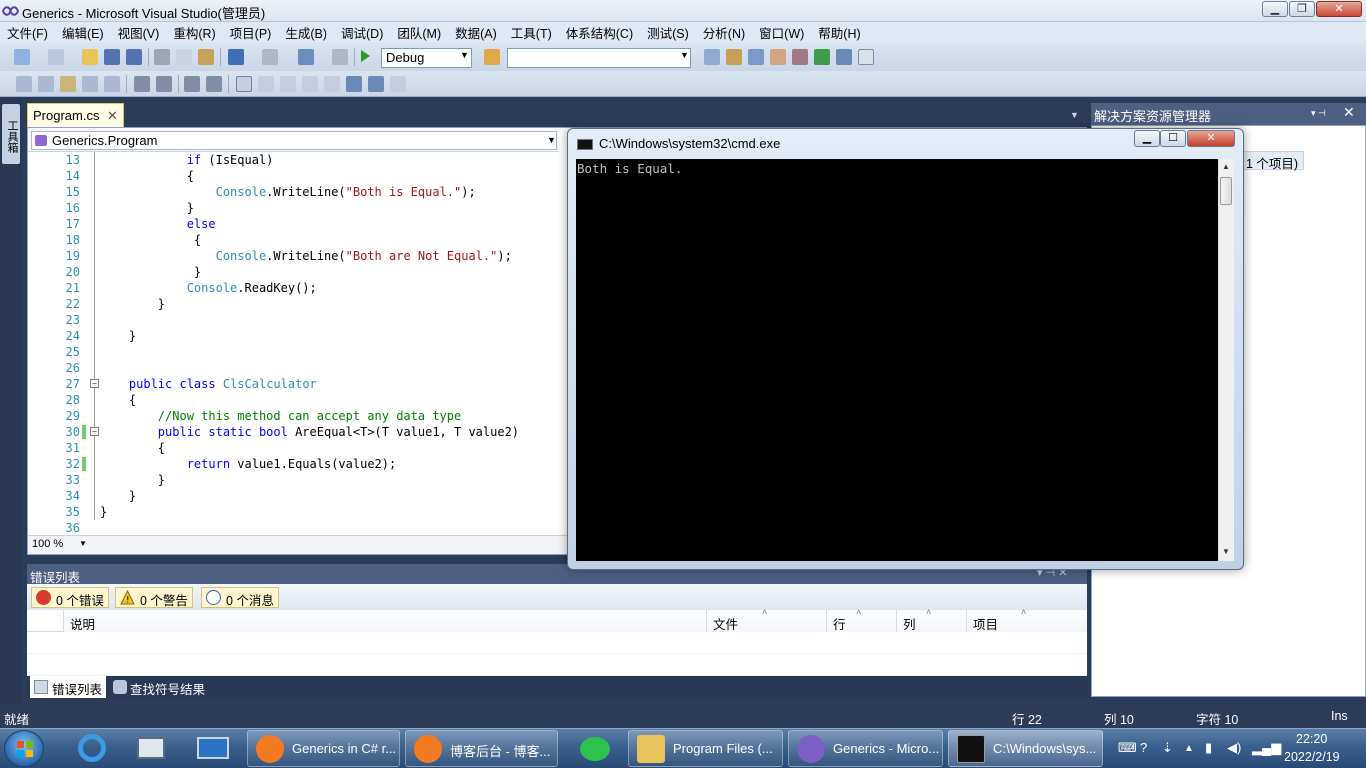 The image size is (1366, 768). I want to click on code-line: 22 }, so click(298, 304).